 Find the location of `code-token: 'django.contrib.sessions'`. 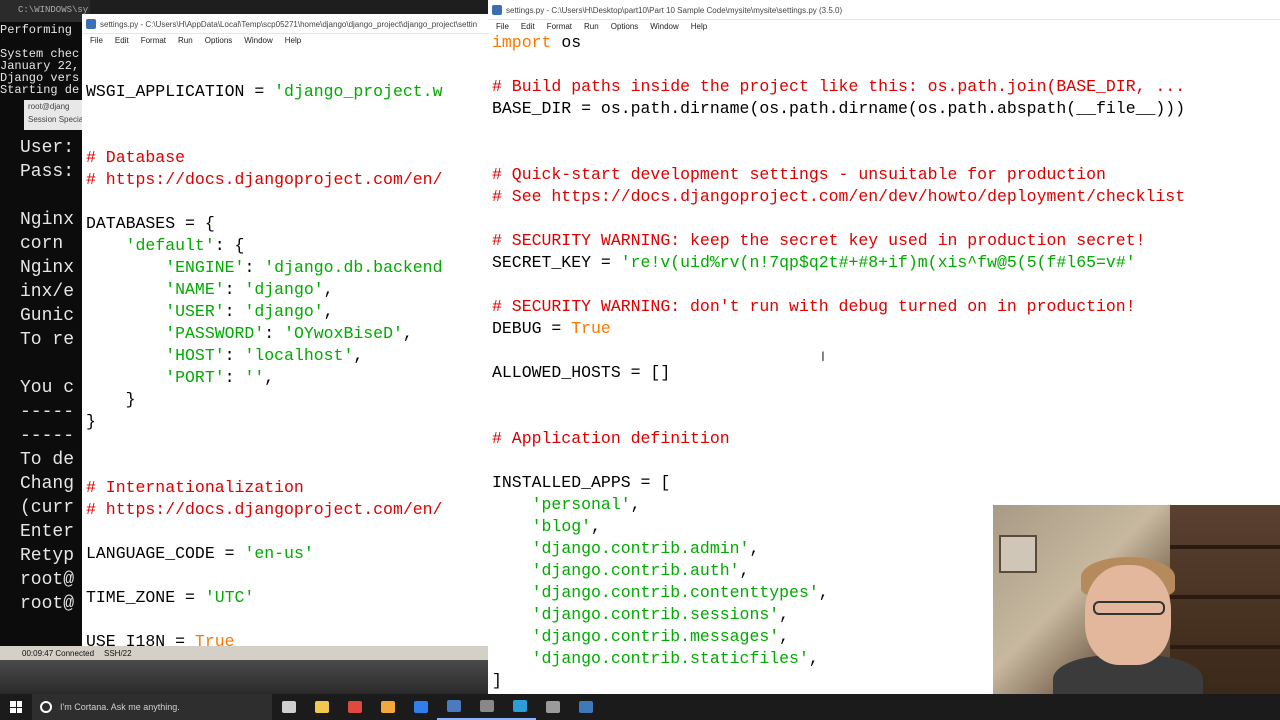

code-token: 'django.contrib.sessions' is located at coordinates (655, 614).